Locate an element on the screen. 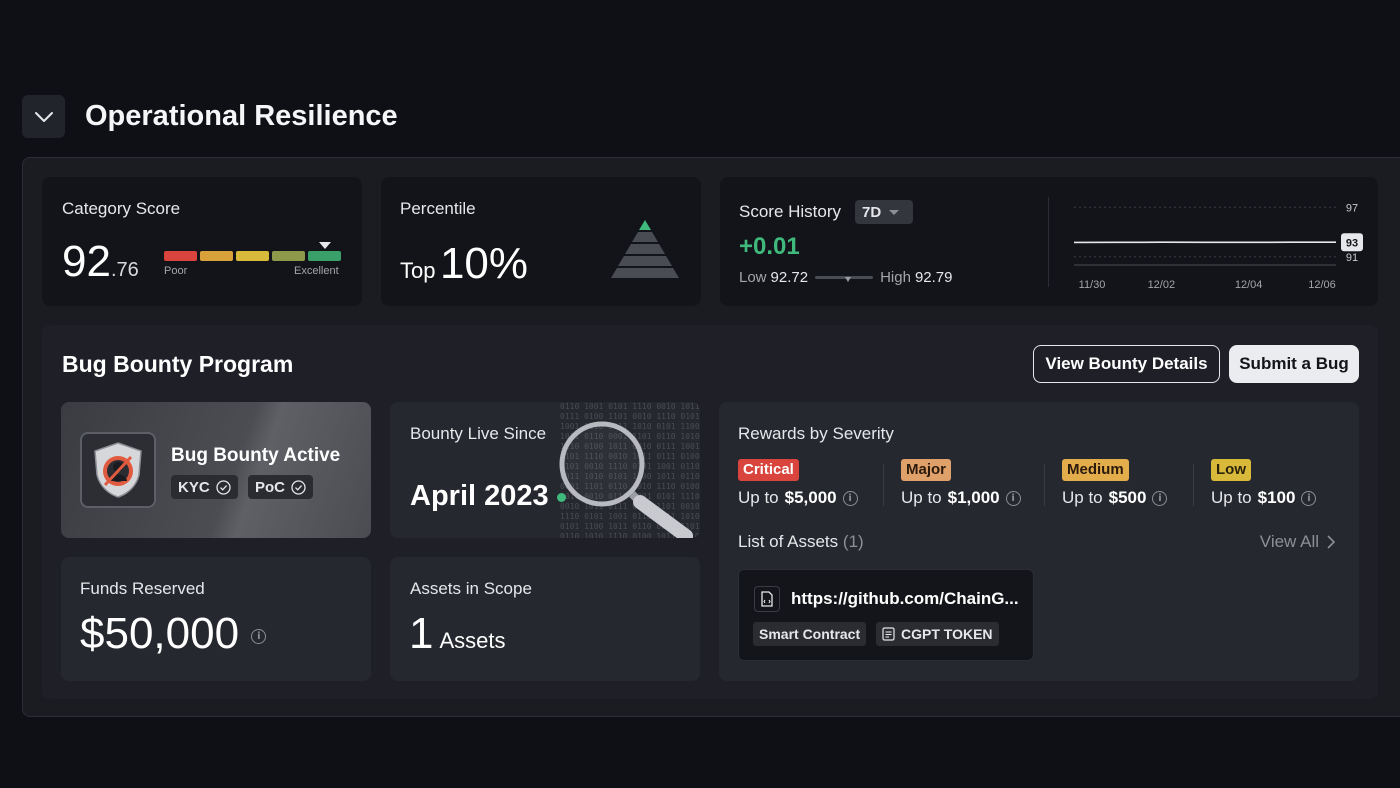 The height and width of the screenshot is (788, 1400). high-value: 92.79 is located at coordinates (933, 277).